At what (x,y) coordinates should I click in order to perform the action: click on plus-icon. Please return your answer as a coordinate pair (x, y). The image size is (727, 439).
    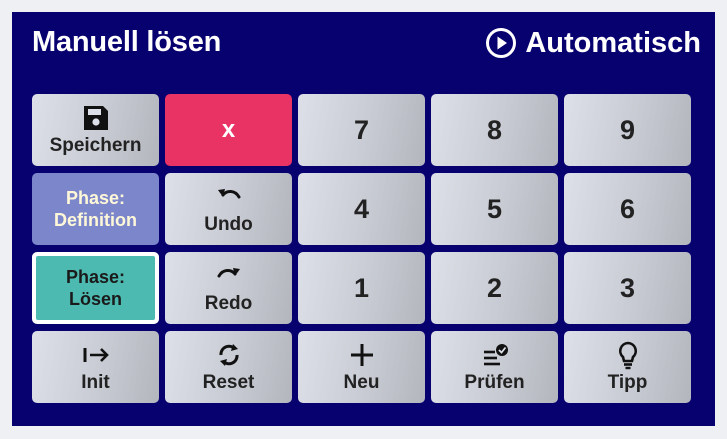
    Looking at the image, I should click on (361, 355).